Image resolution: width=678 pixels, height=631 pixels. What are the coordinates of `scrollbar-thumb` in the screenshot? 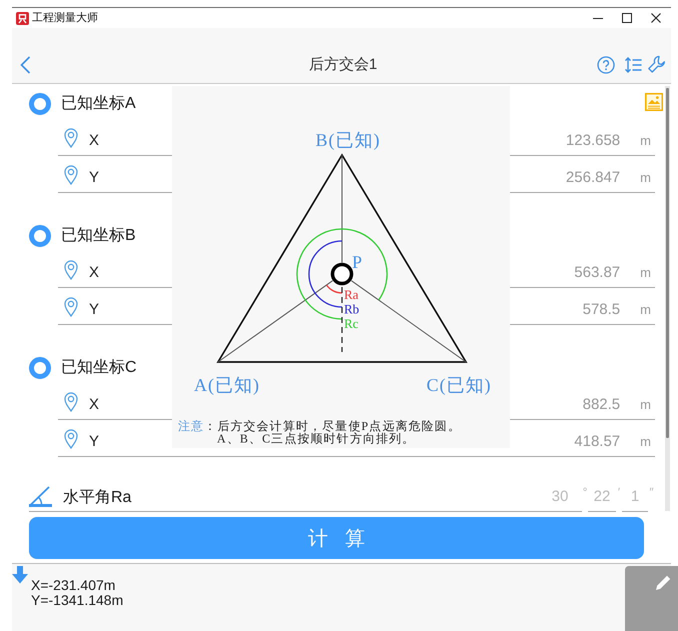 It's located at (667, 263).